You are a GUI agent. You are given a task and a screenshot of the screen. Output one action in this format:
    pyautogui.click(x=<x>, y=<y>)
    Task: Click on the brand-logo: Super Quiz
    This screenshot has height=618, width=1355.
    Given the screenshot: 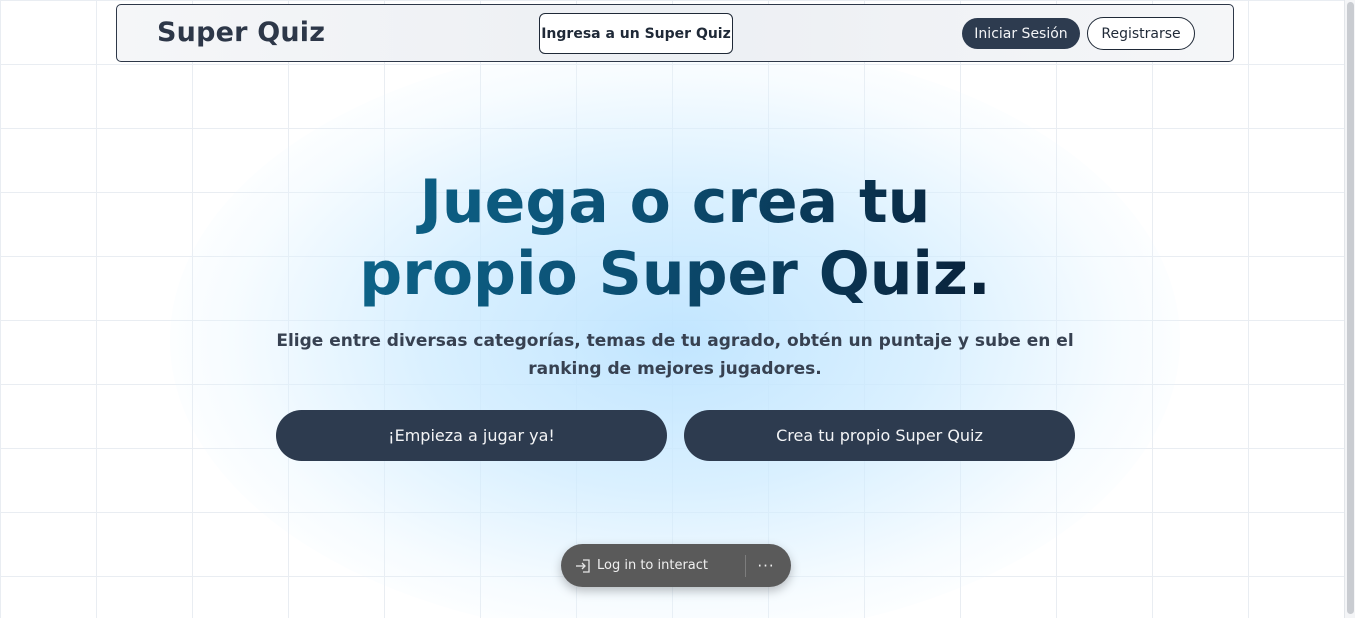 What is the action you would take?
    pyautogui.click(x=241, y=32)
    